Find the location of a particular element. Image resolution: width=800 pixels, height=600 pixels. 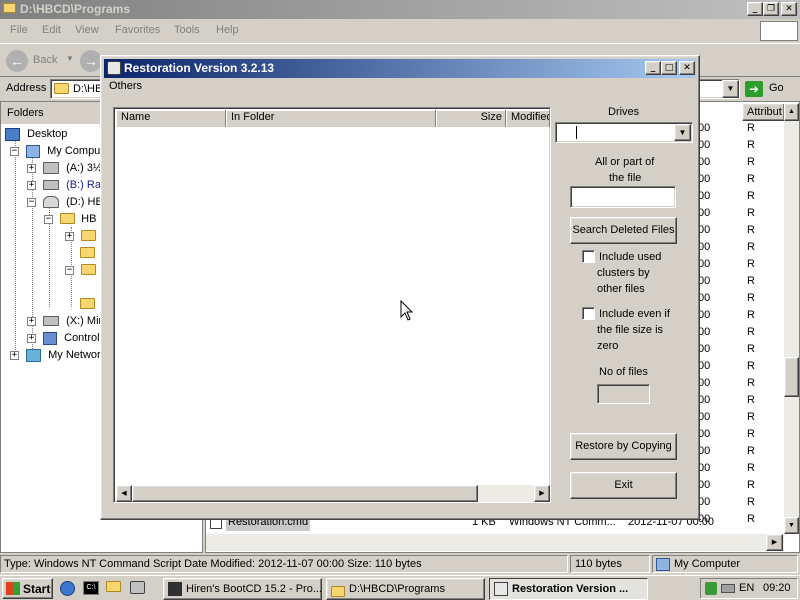

tree-item: Desktop is located at coordinates (36, 134).